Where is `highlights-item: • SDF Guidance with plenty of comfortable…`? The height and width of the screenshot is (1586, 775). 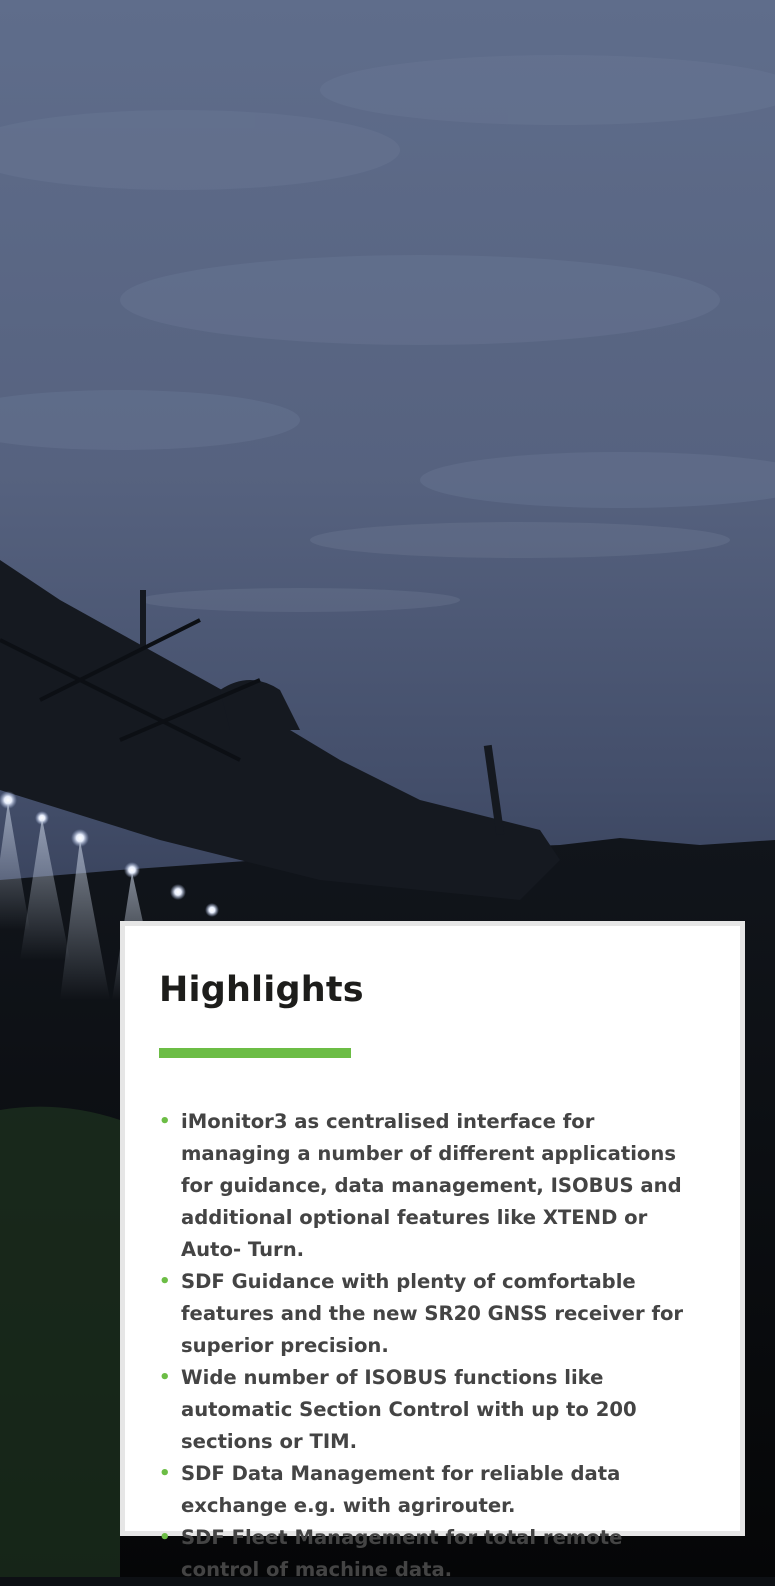 highlights-item: • SDF Guidance with plenty of comfortable… is located at coordinates (432, 1314).